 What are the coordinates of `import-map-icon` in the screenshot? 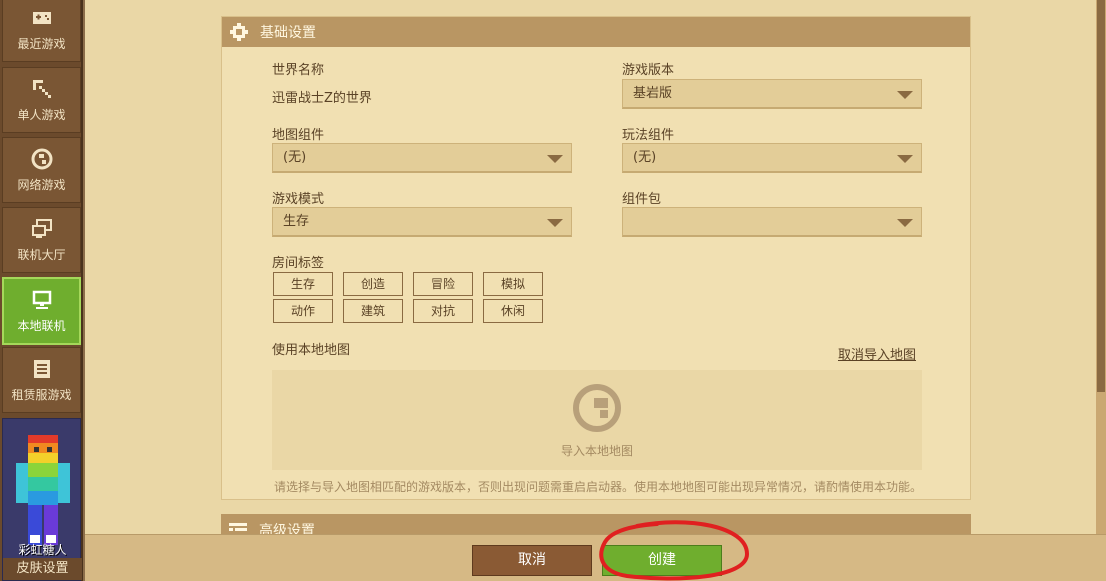 It's located at (597, 408).